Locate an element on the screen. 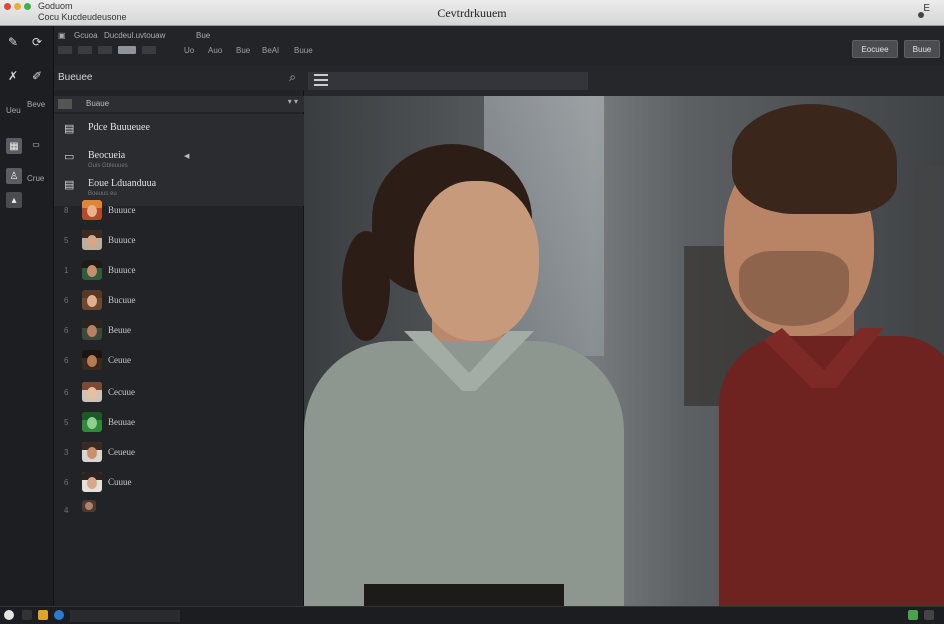 Image resolution: width=944 pixels, height=624 pixels. character-row: 1 Buuuce is located at coordinates (179, 275).